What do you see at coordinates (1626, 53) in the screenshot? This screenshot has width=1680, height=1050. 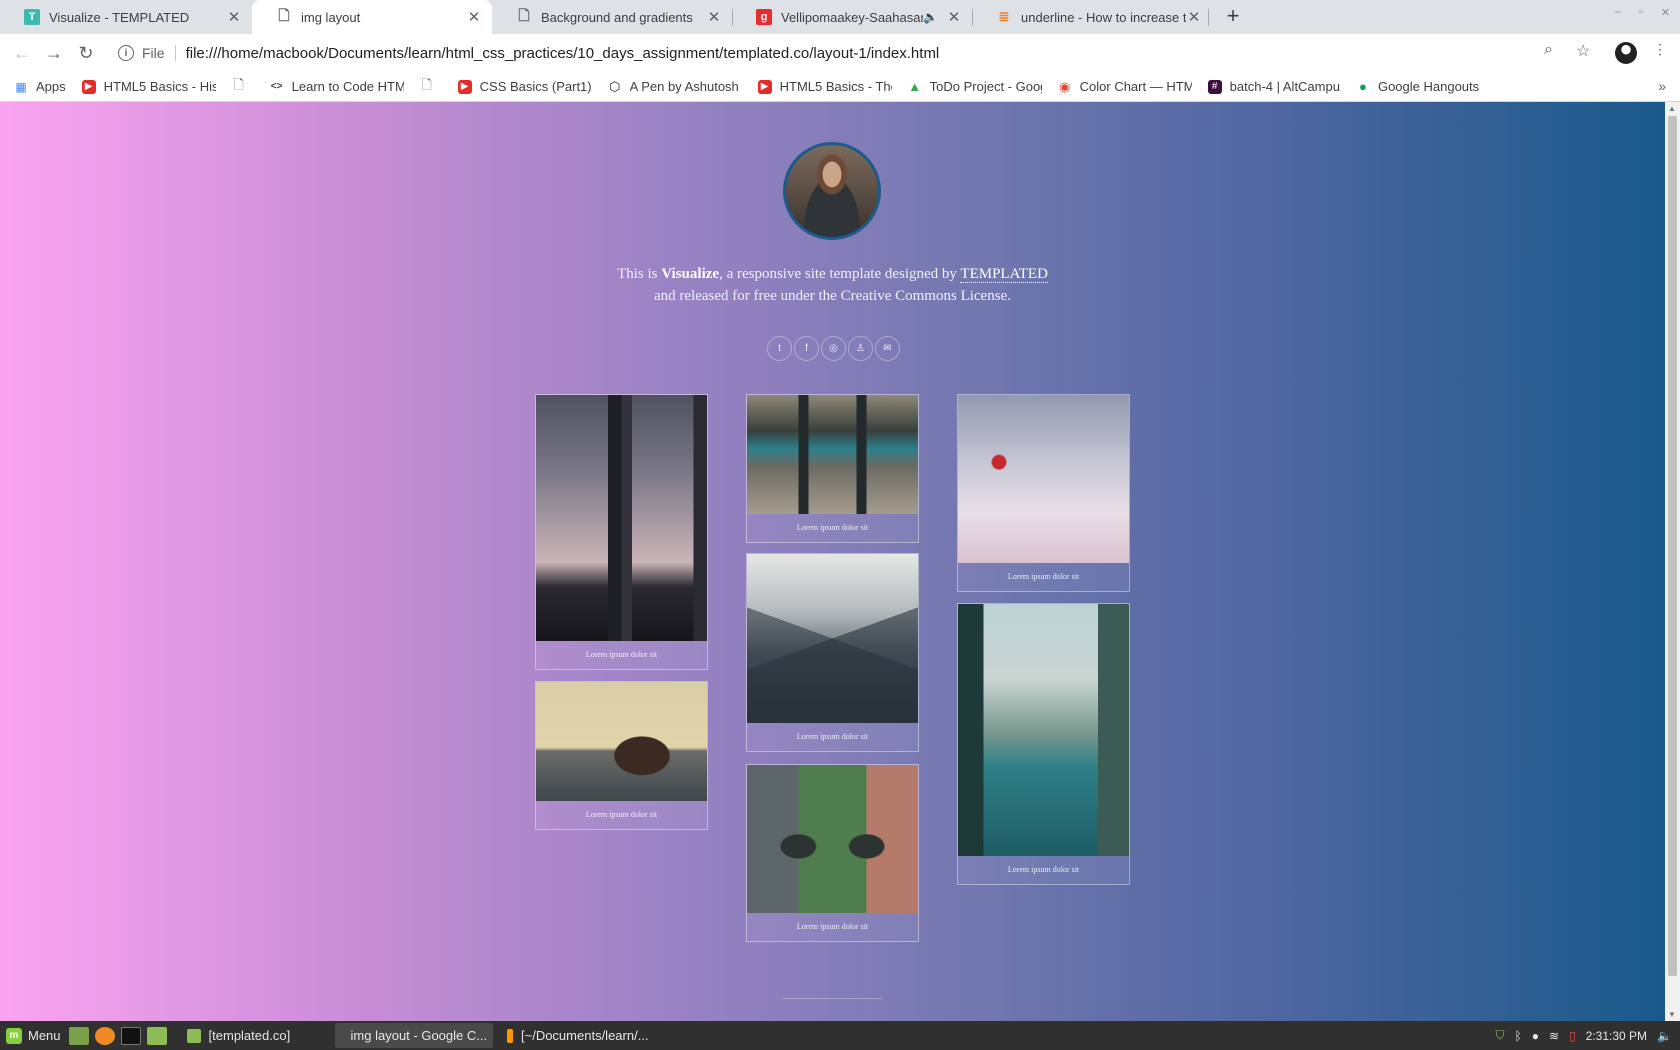 I see `profile-avatar-icon` at bounding box center [1626, 53].